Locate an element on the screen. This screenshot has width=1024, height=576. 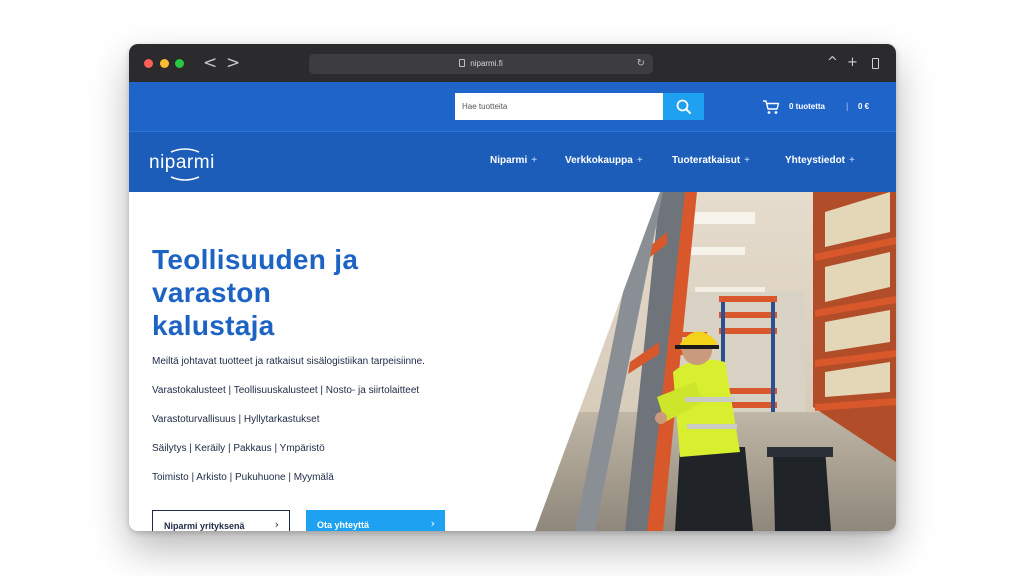
browser-toolbar: < > niparmi.fi ↻ ^ + is located at coordinates (512, 63).